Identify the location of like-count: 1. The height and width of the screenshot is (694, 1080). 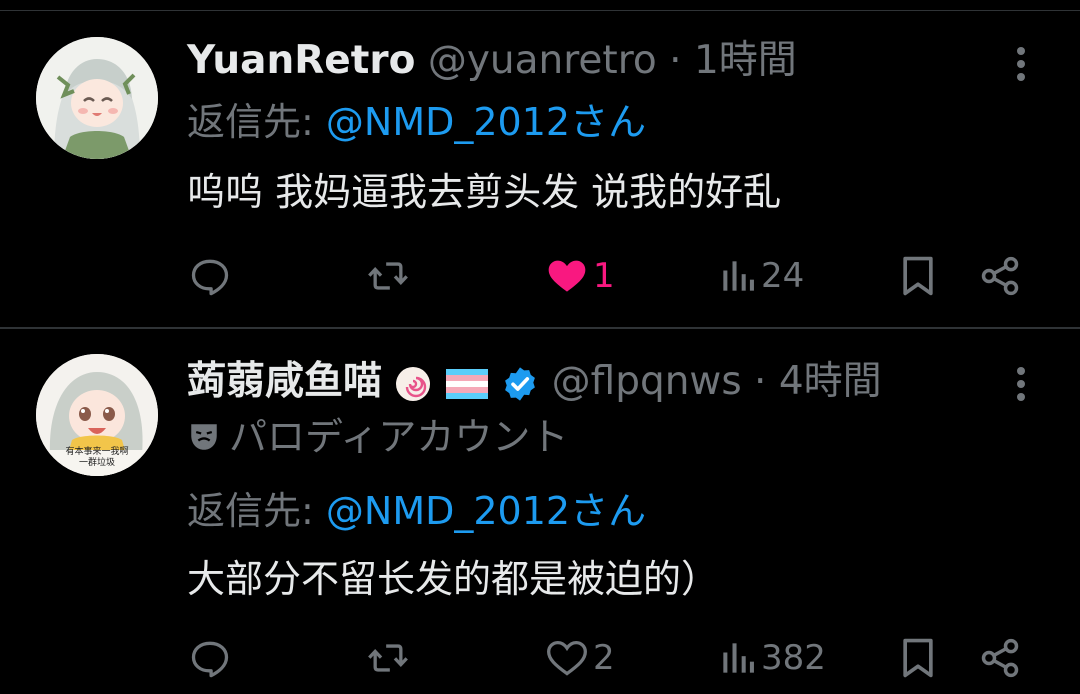
(604, 276).